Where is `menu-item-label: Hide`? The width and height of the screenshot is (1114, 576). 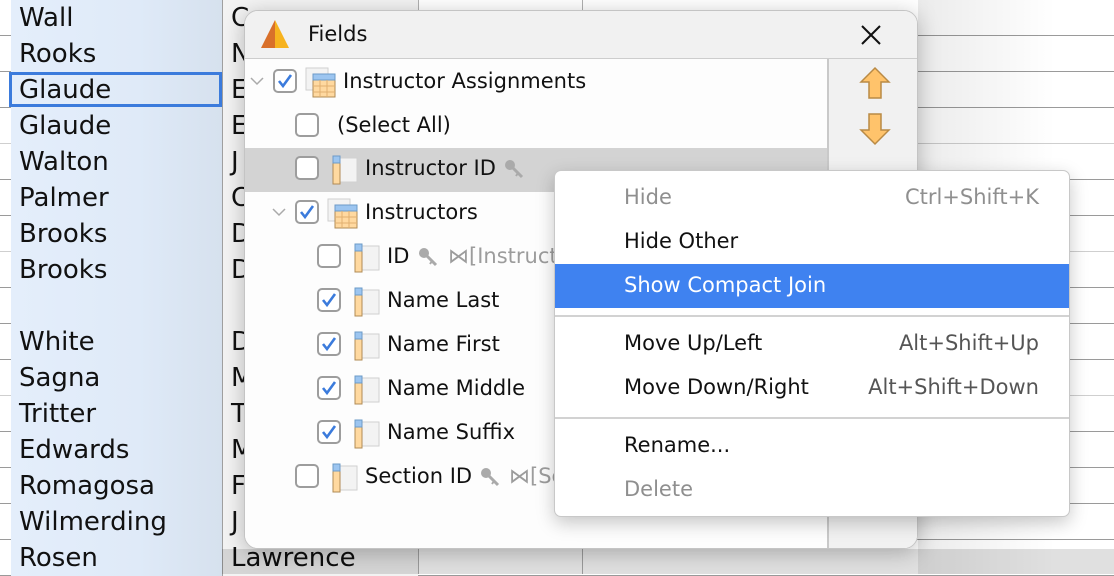 menu-item-label: Hide is located at coordinates (648, 197).